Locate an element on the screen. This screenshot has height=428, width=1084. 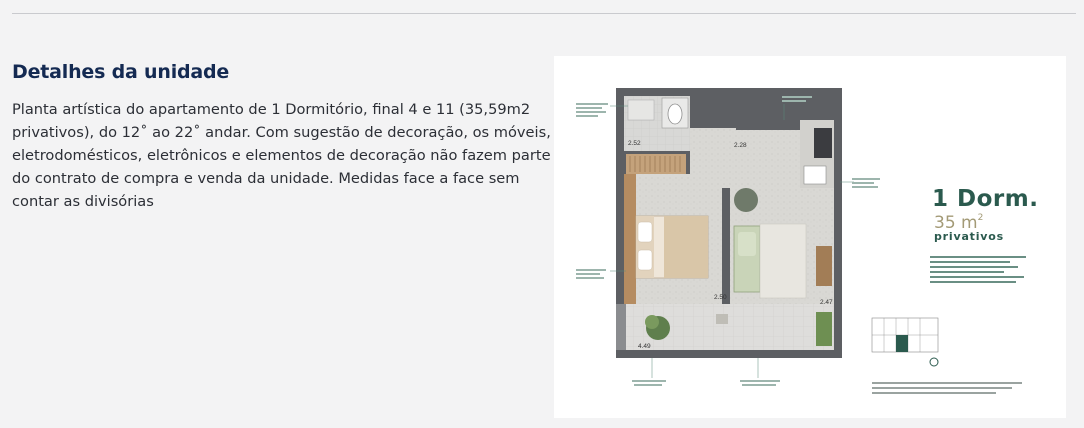
dimension-bath: 2.52 is located at coordinates (634, 143).